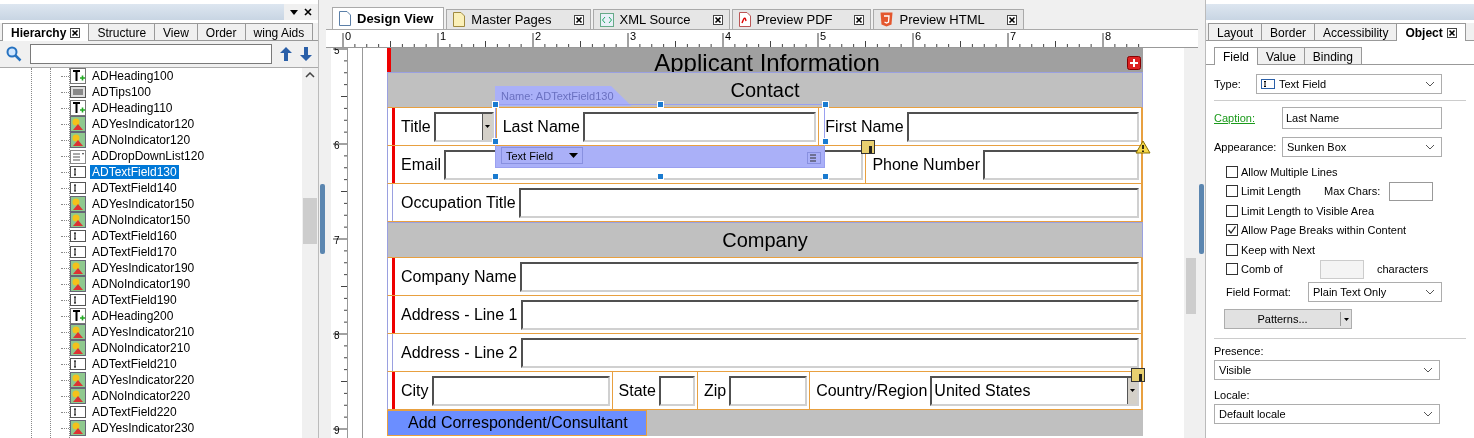 This screenshot has width=1474, height=438. Describe the element at coordinates (1259, 292) in the screenshot. I see `field-label: Field Format:` at that location.